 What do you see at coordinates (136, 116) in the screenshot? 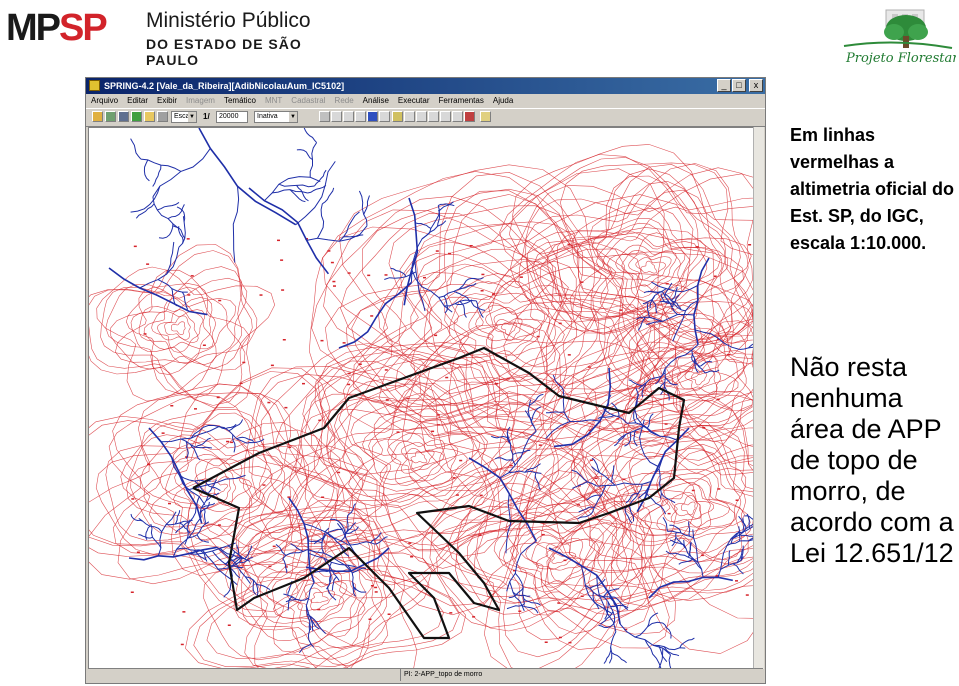
I see `draw-icon` at bounding box center [136, 116].